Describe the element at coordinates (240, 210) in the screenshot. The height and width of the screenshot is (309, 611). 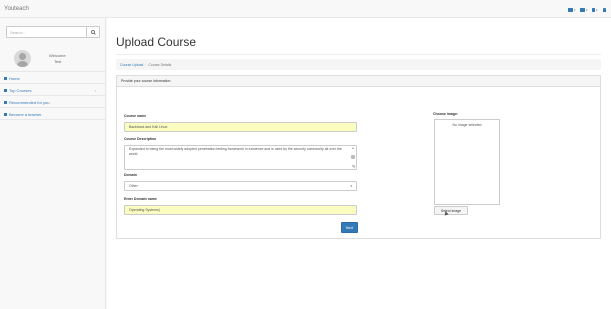
I see `domain-name-input` at that location.